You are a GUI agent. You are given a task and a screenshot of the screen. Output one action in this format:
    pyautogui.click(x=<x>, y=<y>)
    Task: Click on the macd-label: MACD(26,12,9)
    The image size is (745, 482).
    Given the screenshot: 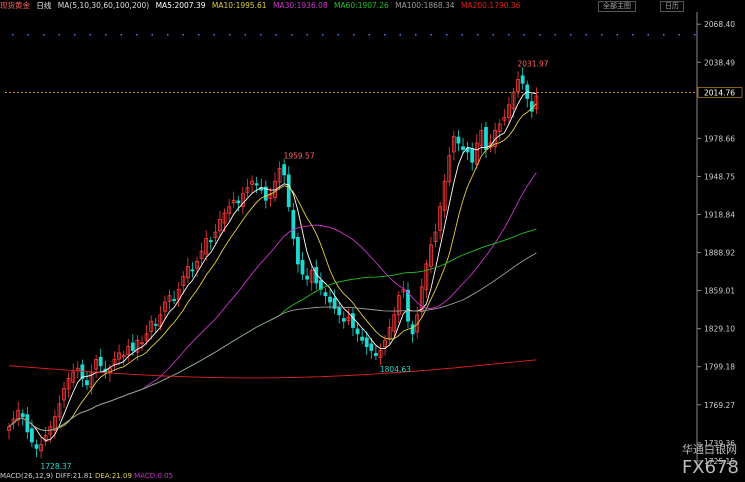 What is the action you would take?
    pyautogui.click(x=27, y=476)
    